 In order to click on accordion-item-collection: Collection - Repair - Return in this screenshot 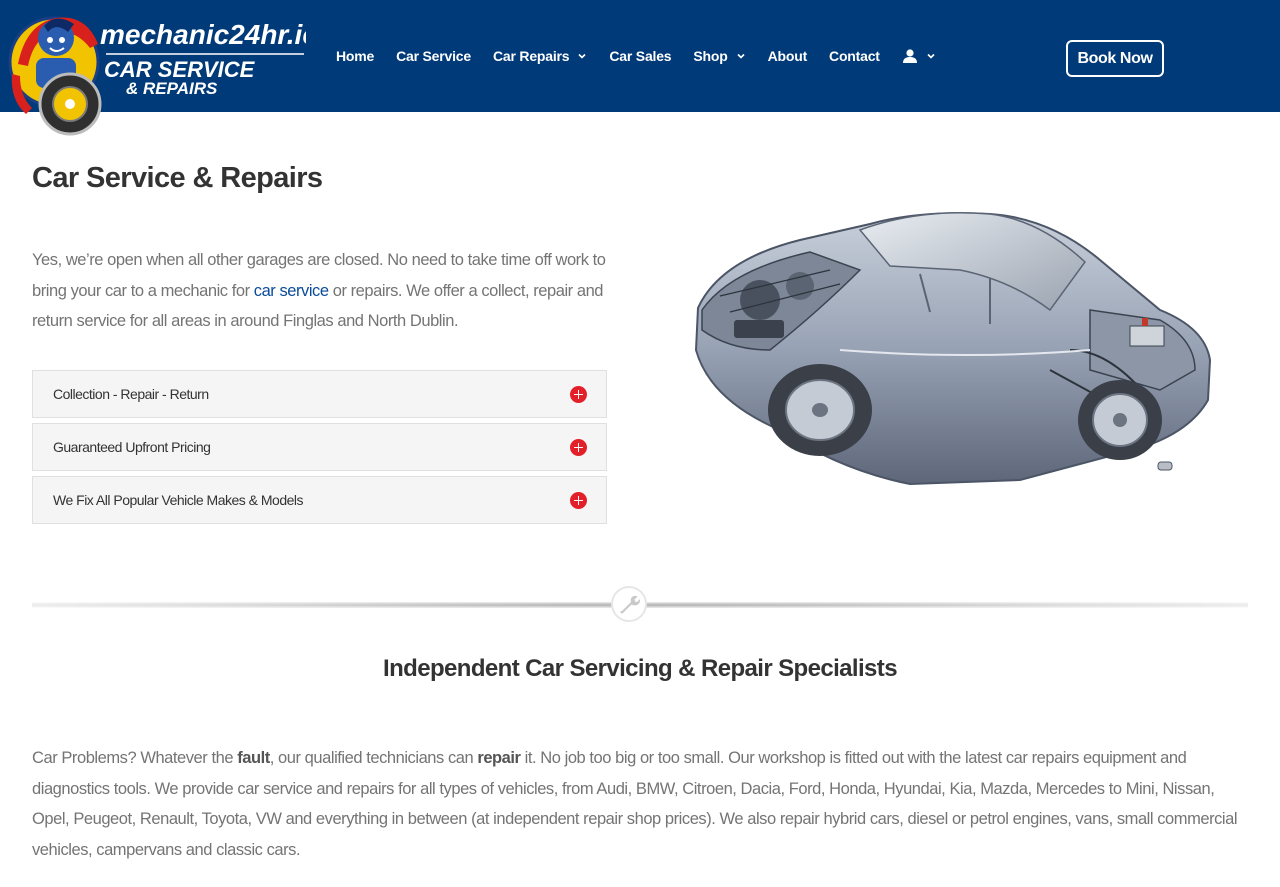, I will do `click(319, 394)`.